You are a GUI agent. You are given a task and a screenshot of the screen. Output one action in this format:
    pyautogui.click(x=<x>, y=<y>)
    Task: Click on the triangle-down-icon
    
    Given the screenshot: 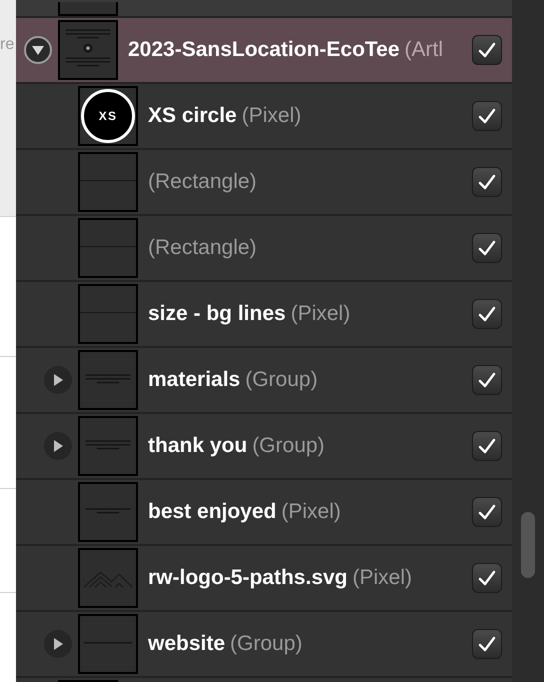 What is the action you would take?
    pyautogui.click(x=38, y=50)
    